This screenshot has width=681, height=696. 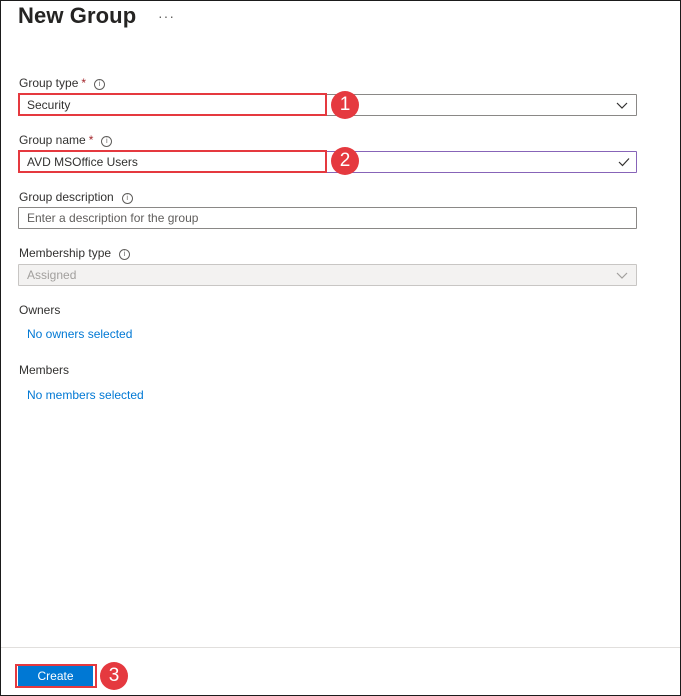 What do you see at coordinates (56, 676) in the screenshot?
I see `step3-highlight-box` at bounding box center [56, 676].